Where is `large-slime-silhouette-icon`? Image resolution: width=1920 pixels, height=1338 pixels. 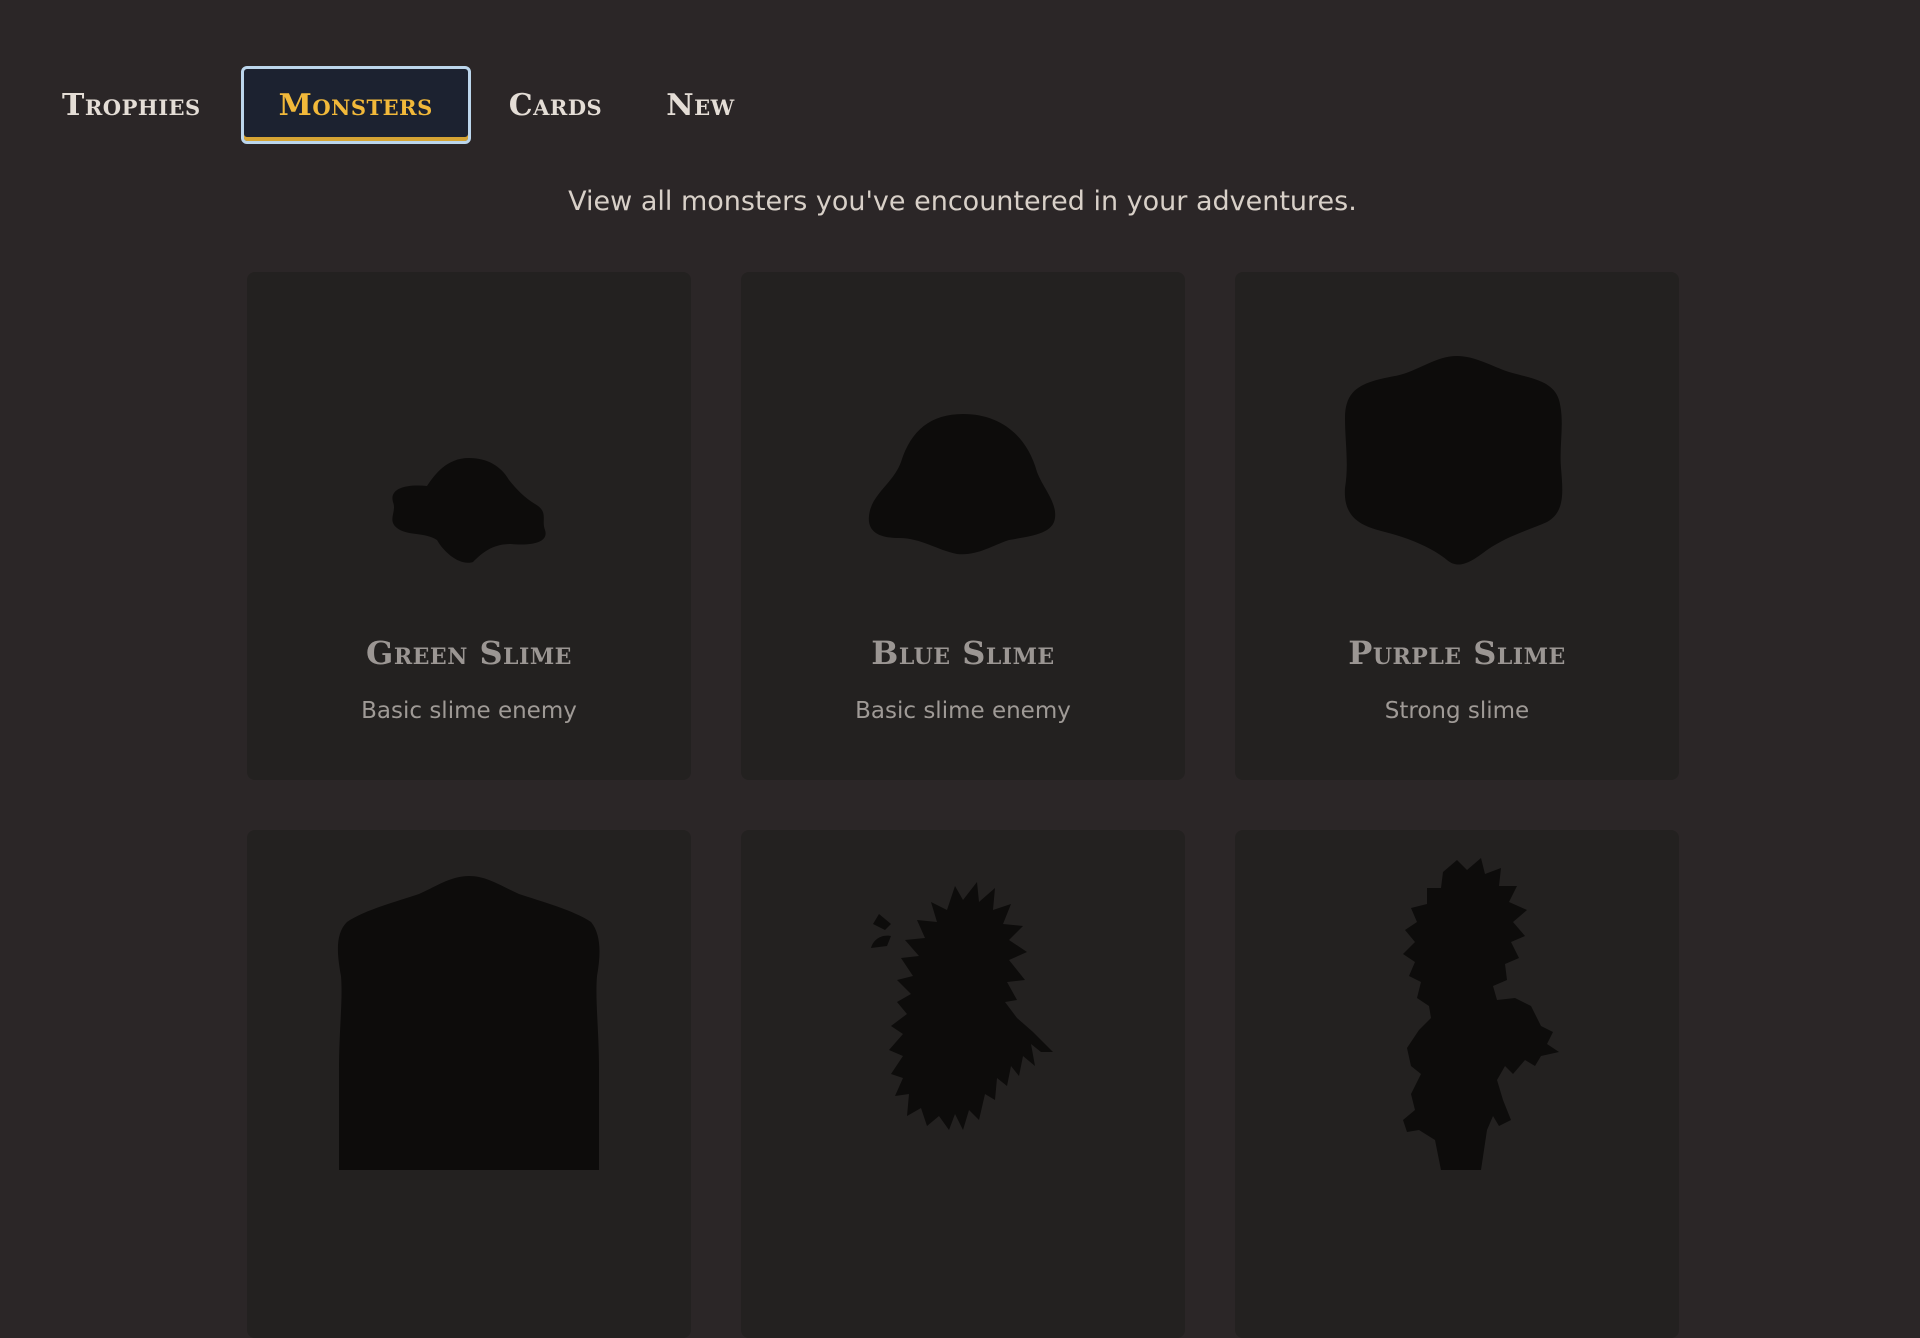
large-slime-silhouette-icon is located at coordinates (468, 1023).